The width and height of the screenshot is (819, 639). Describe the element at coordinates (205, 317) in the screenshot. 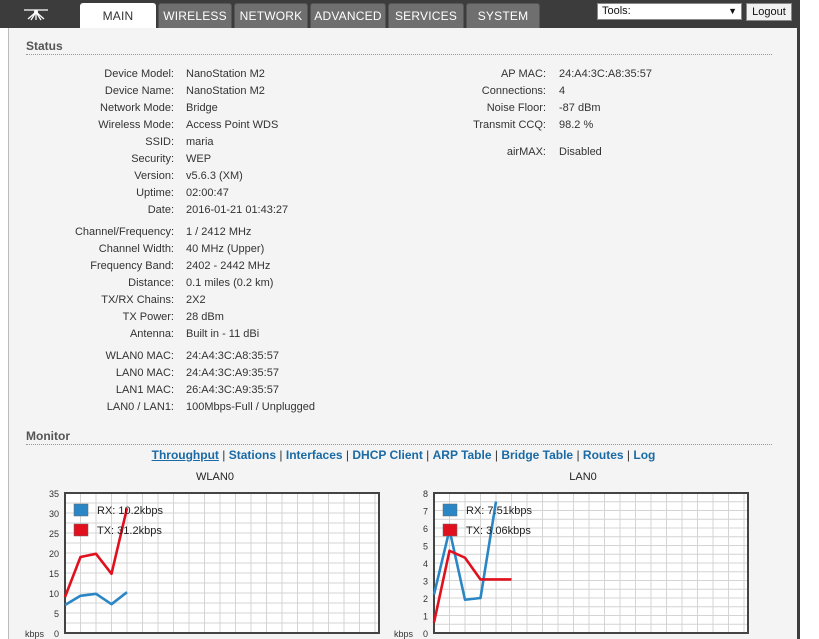

I see `tx-power-value: 28 dBm` at that location.